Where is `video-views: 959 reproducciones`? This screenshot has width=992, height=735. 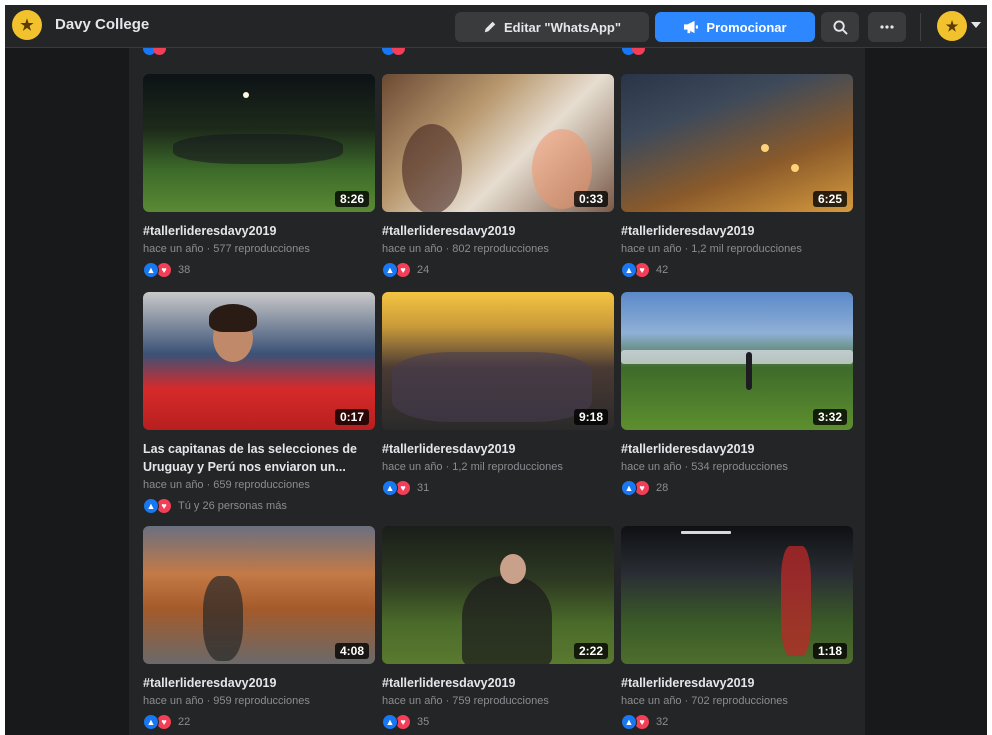 video-views: 959 reproducciones is located at coordinates (261, 701).